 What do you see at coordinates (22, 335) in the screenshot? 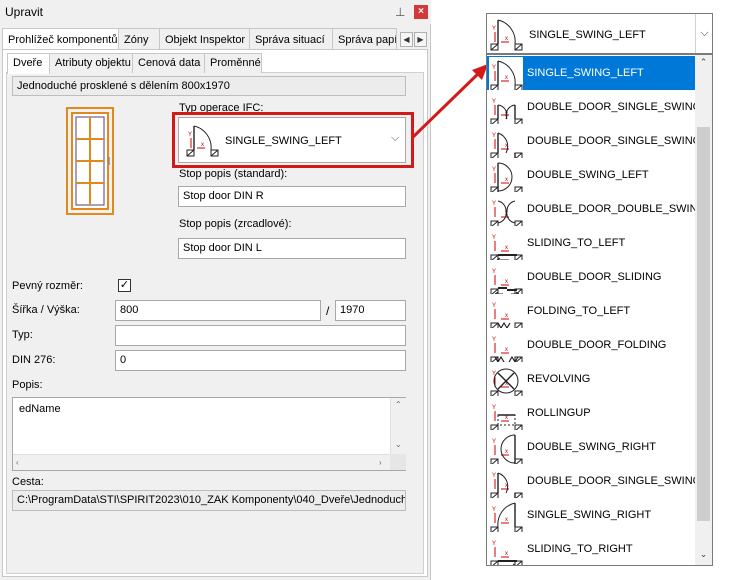
I see `type-label: Typ:` at bounding box center [22, 335].